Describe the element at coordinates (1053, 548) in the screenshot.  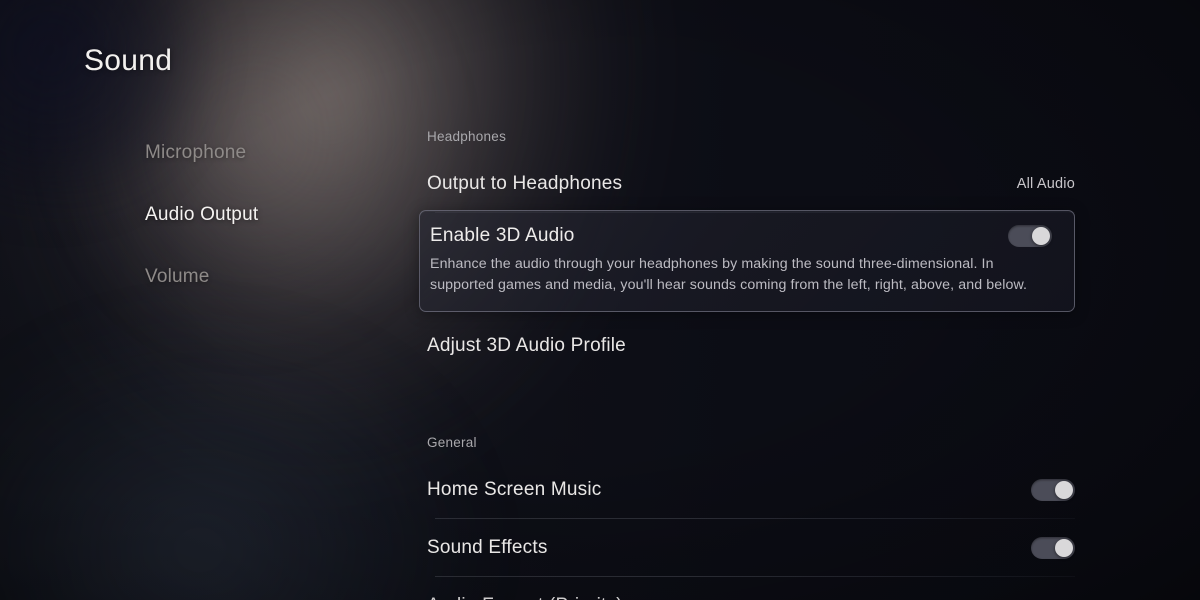
I see `toggle-sound-effects` at that location.